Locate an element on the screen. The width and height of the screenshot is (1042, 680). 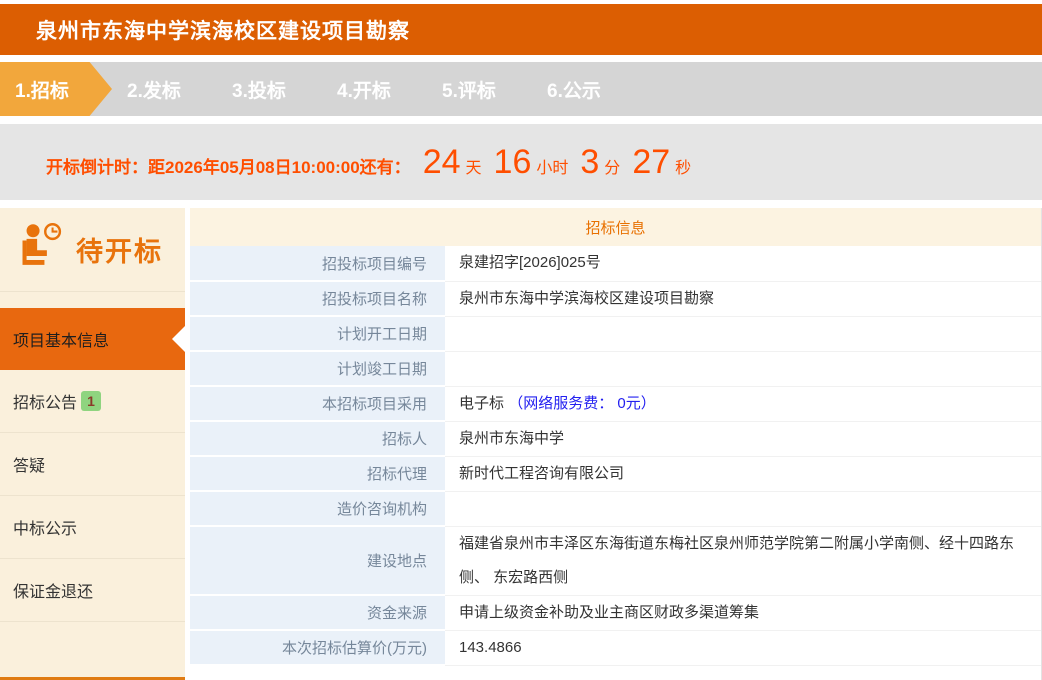
row-value: 泉建招字[2026]025号 is located at coordinates (743, 264).